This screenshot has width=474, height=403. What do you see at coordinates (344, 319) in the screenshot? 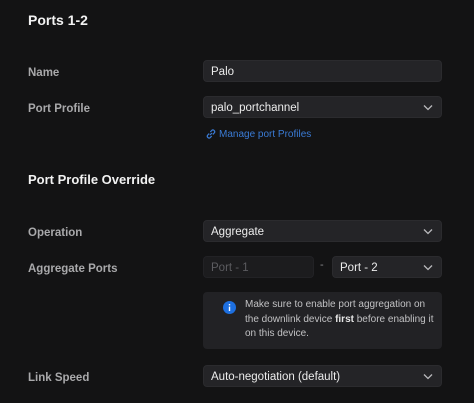
I see `info-text-bold: first` at bounding box center [344, 319].